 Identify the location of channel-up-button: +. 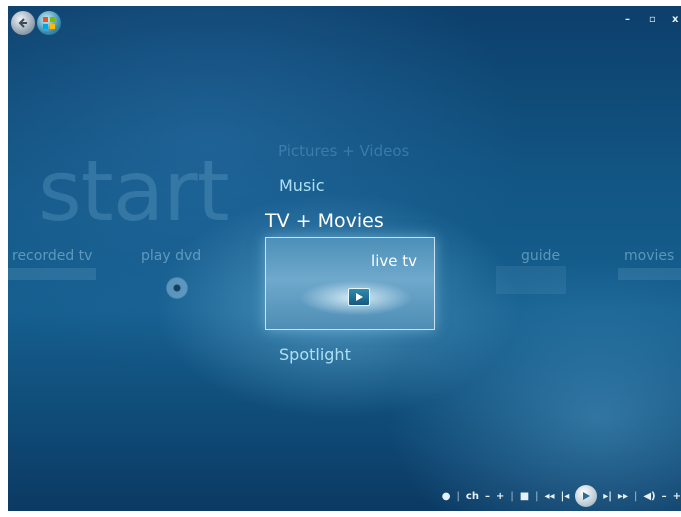
(500, 496).